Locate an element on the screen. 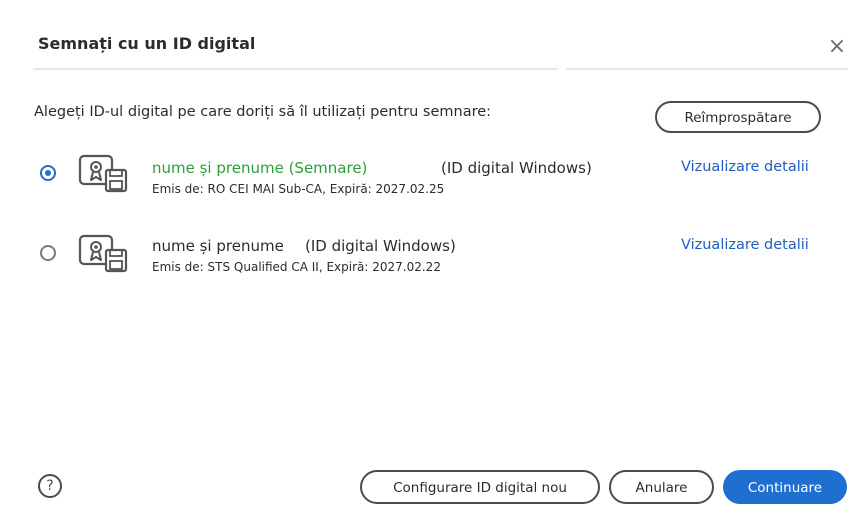  id-radio is located at coordinates (48, 253).